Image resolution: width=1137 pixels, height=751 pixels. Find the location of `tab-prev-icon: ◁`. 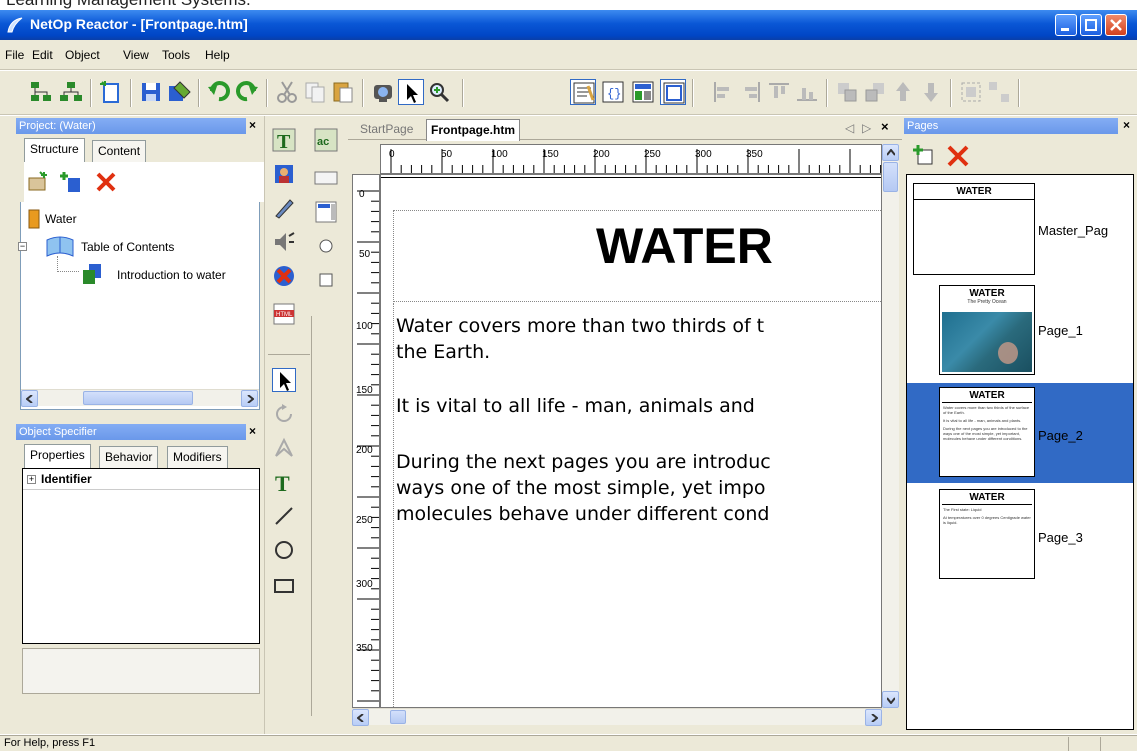

tab-prev-icon: ◁ is located at coordinates (849, 128).